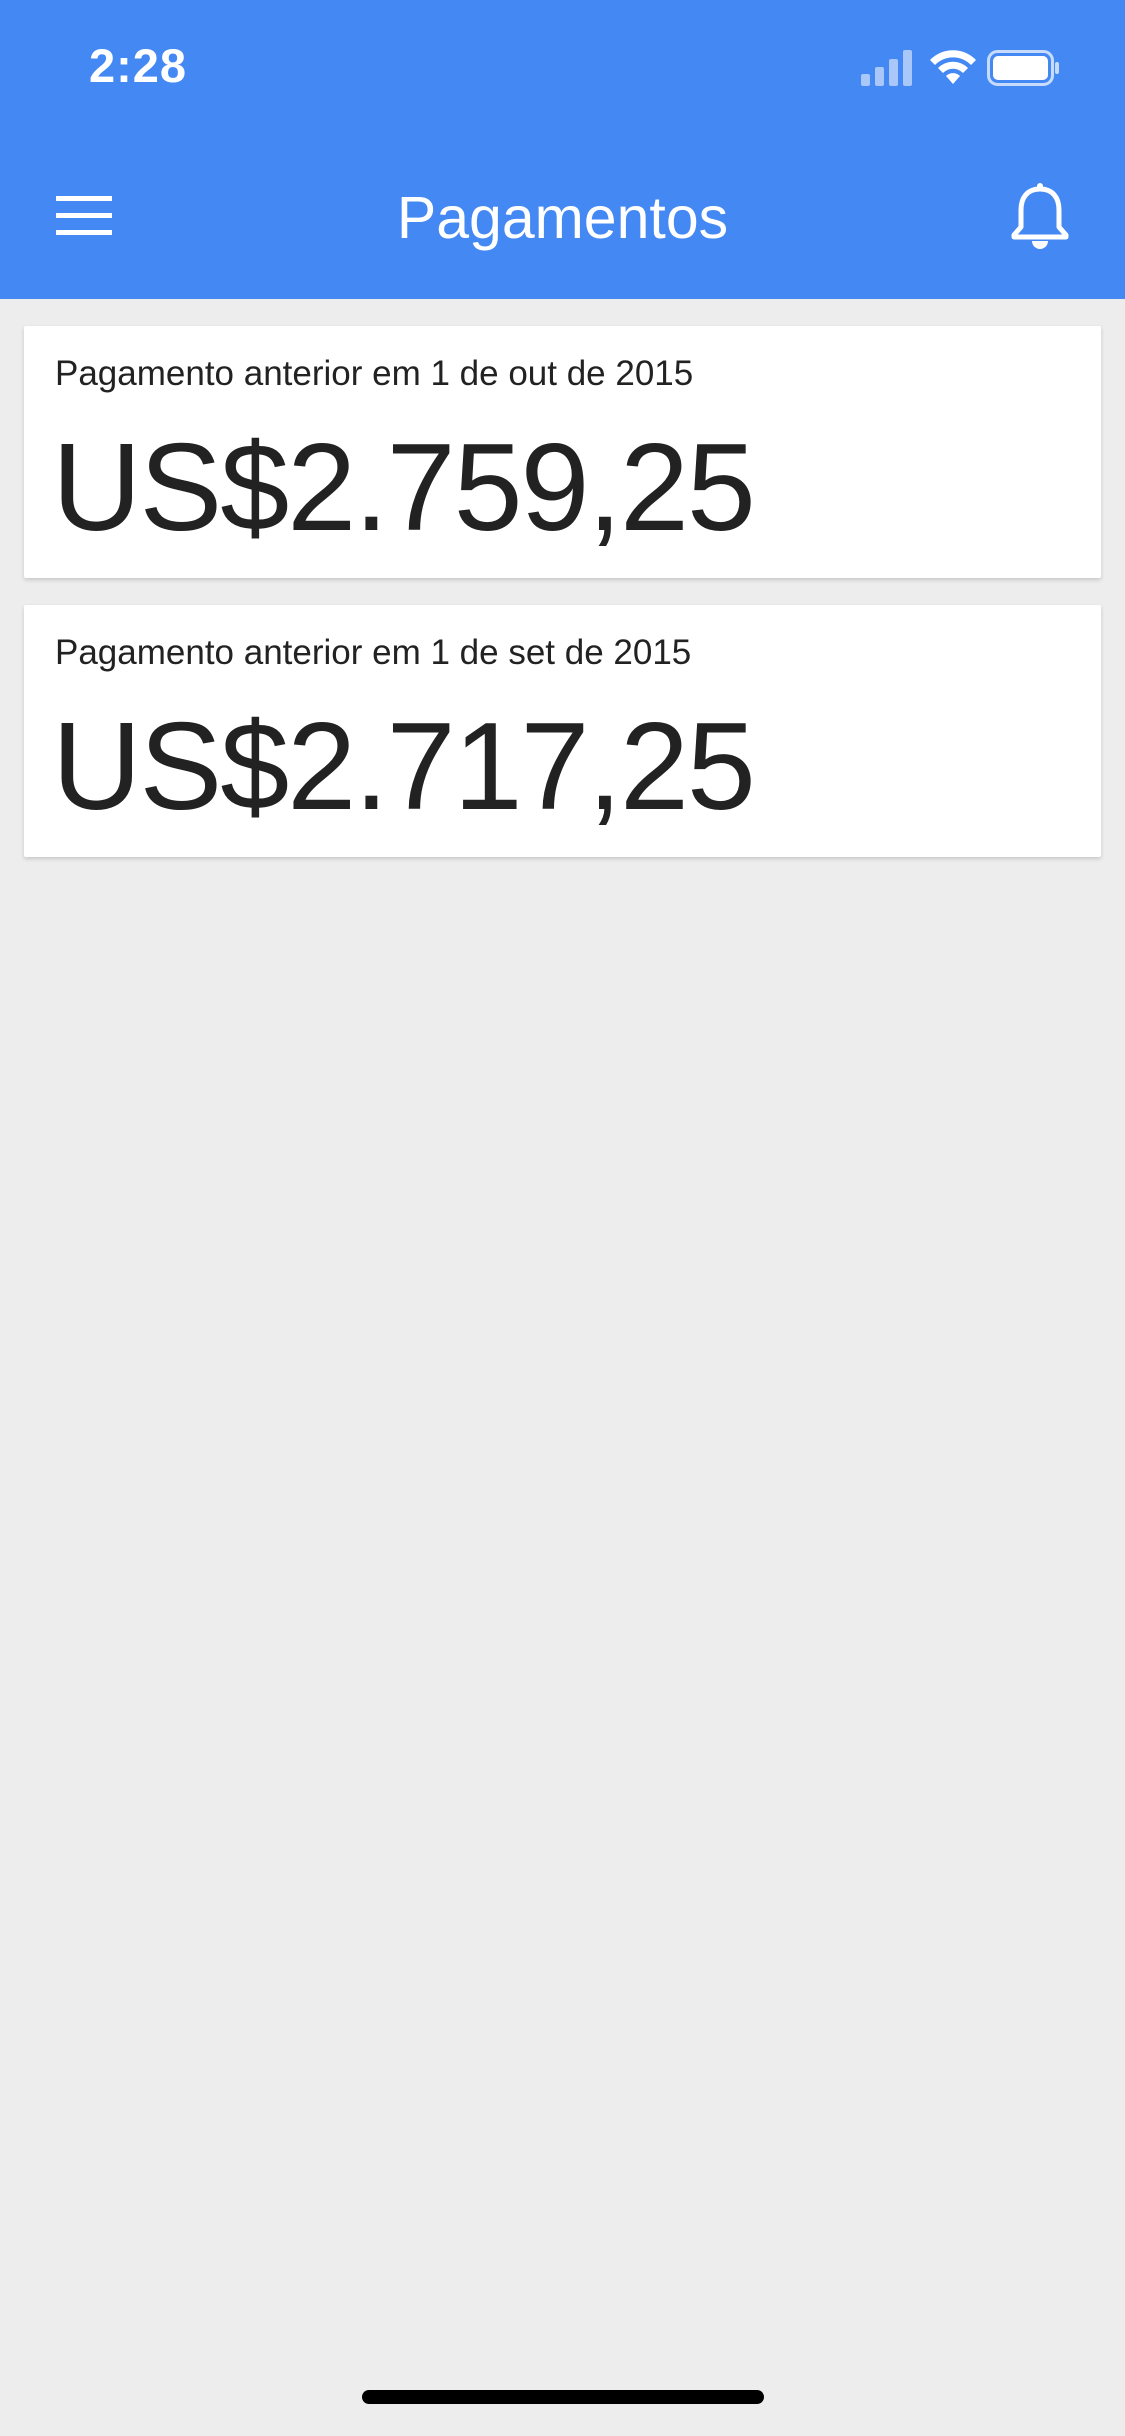 This screenshot has width=1125, height=2436. I want to click on payment-date-label: Pagamento anterior em 1 de set de 2015, so click(373, 652).